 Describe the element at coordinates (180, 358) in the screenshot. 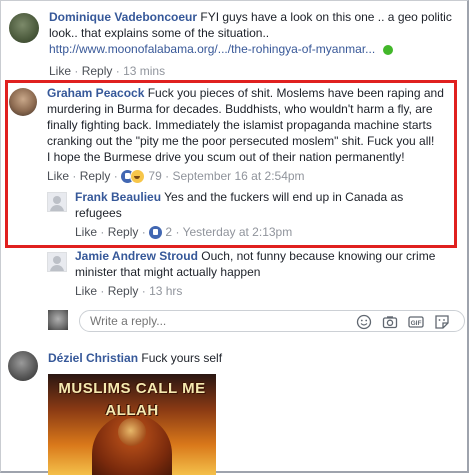

I see `comment-text: Fuck yours self` at that location.